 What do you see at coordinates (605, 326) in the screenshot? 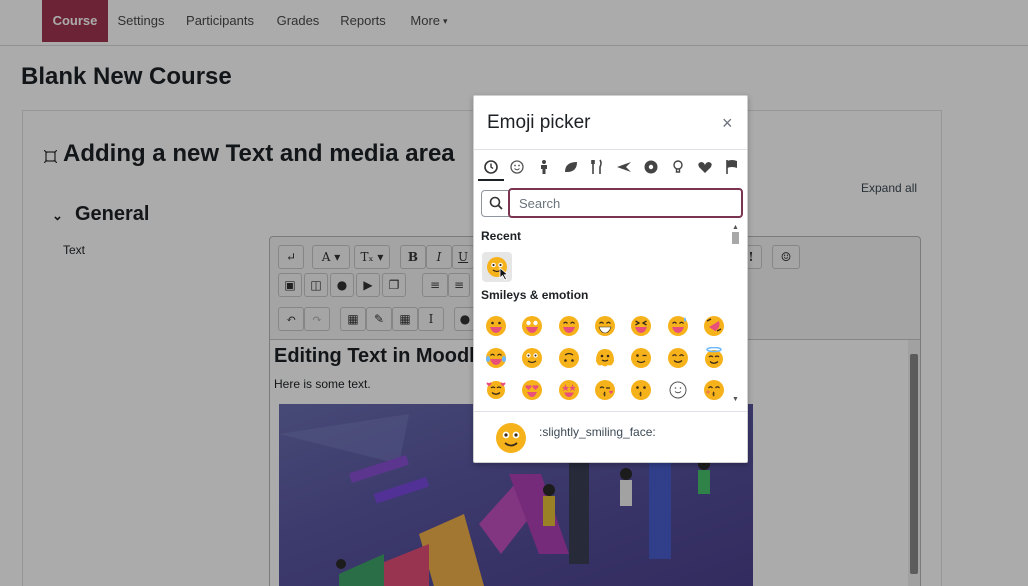
I see `beaming-face-emoji` at bounding box center [605, 326].